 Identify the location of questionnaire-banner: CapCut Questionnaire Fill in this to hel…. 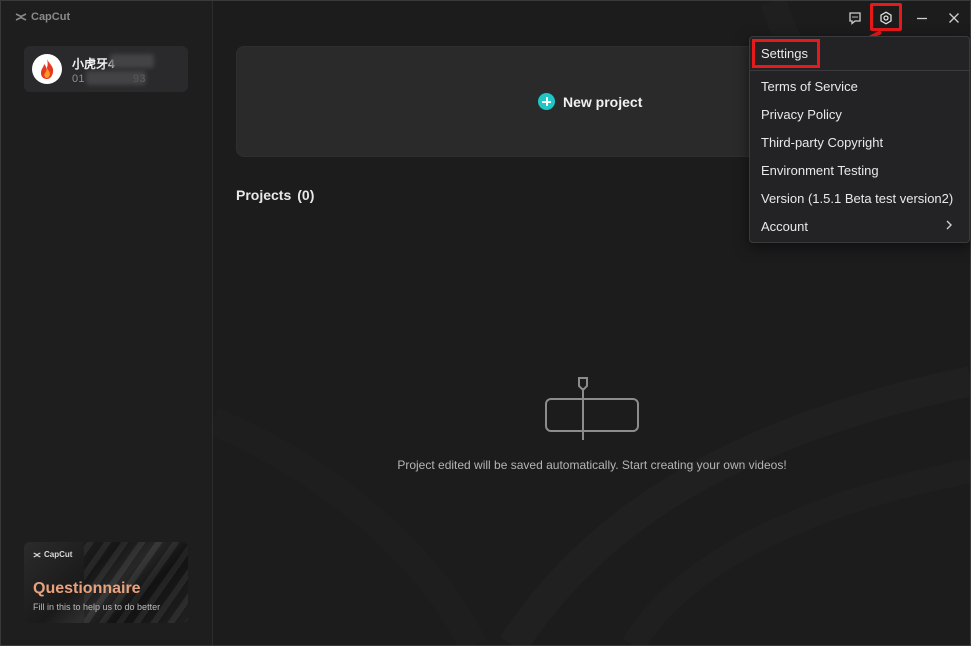
(106, 582).